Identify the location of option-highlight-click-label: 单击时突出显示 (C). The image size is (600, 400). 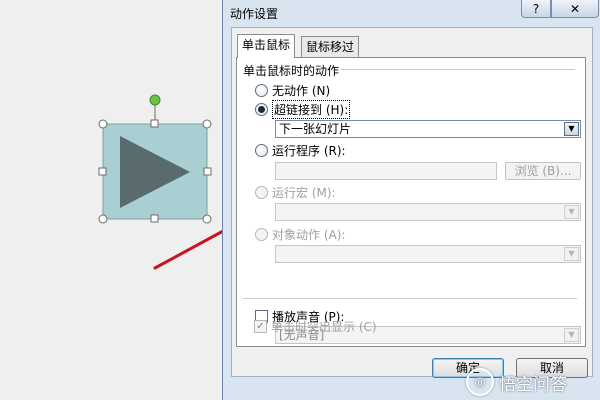
(324, 326).